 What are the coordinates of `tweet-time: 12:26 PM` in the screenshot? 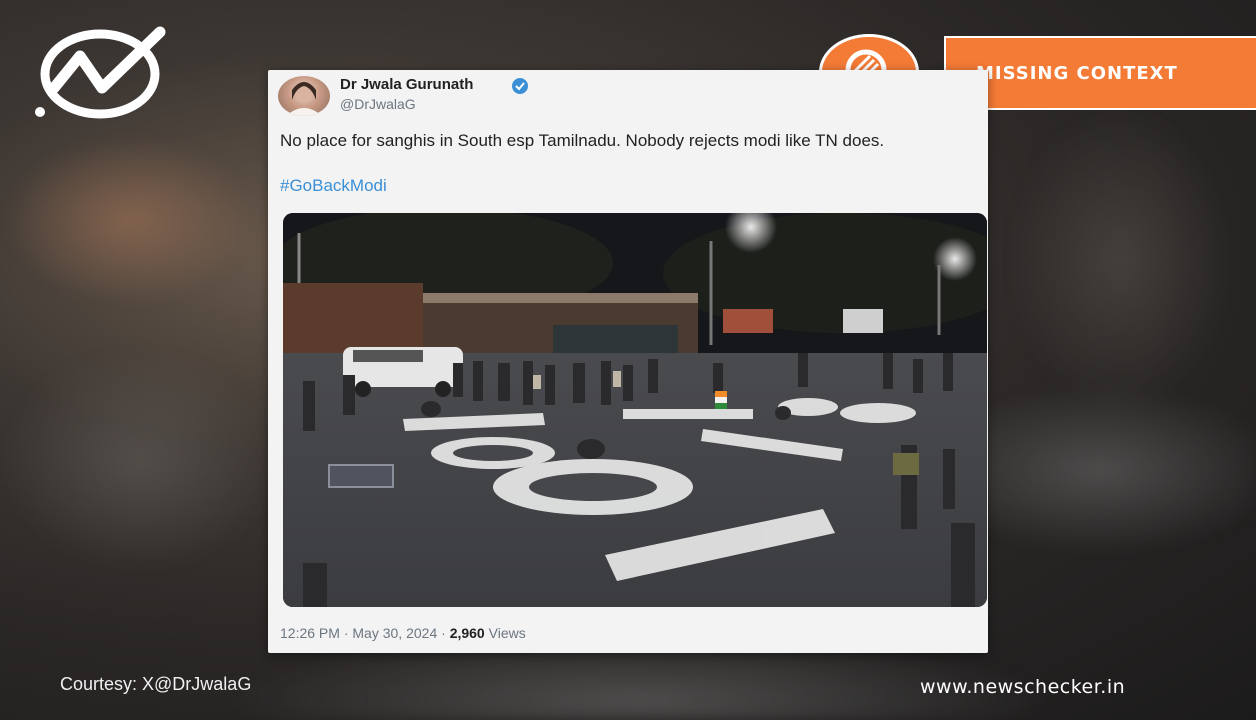 It's located at (310, 633).